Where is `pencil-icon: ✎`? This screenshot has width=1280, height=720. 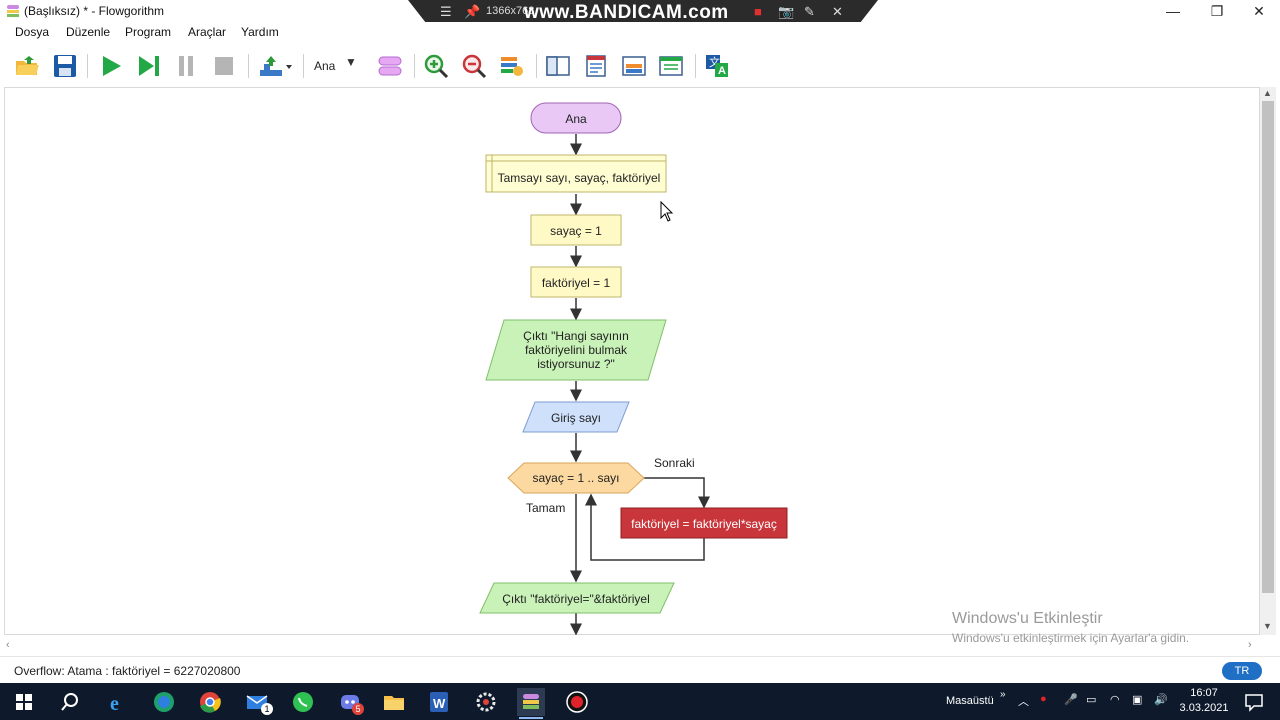
pencil-icon: ✎ is located at coordinates (809, 12).